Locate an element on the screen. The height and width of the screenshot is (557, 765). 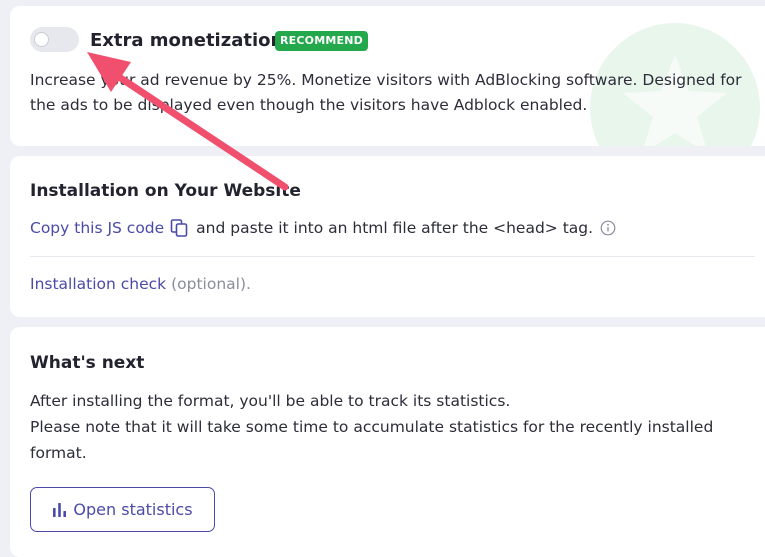
installation-check-optional: (optional). is located at coordinates (211, 284).